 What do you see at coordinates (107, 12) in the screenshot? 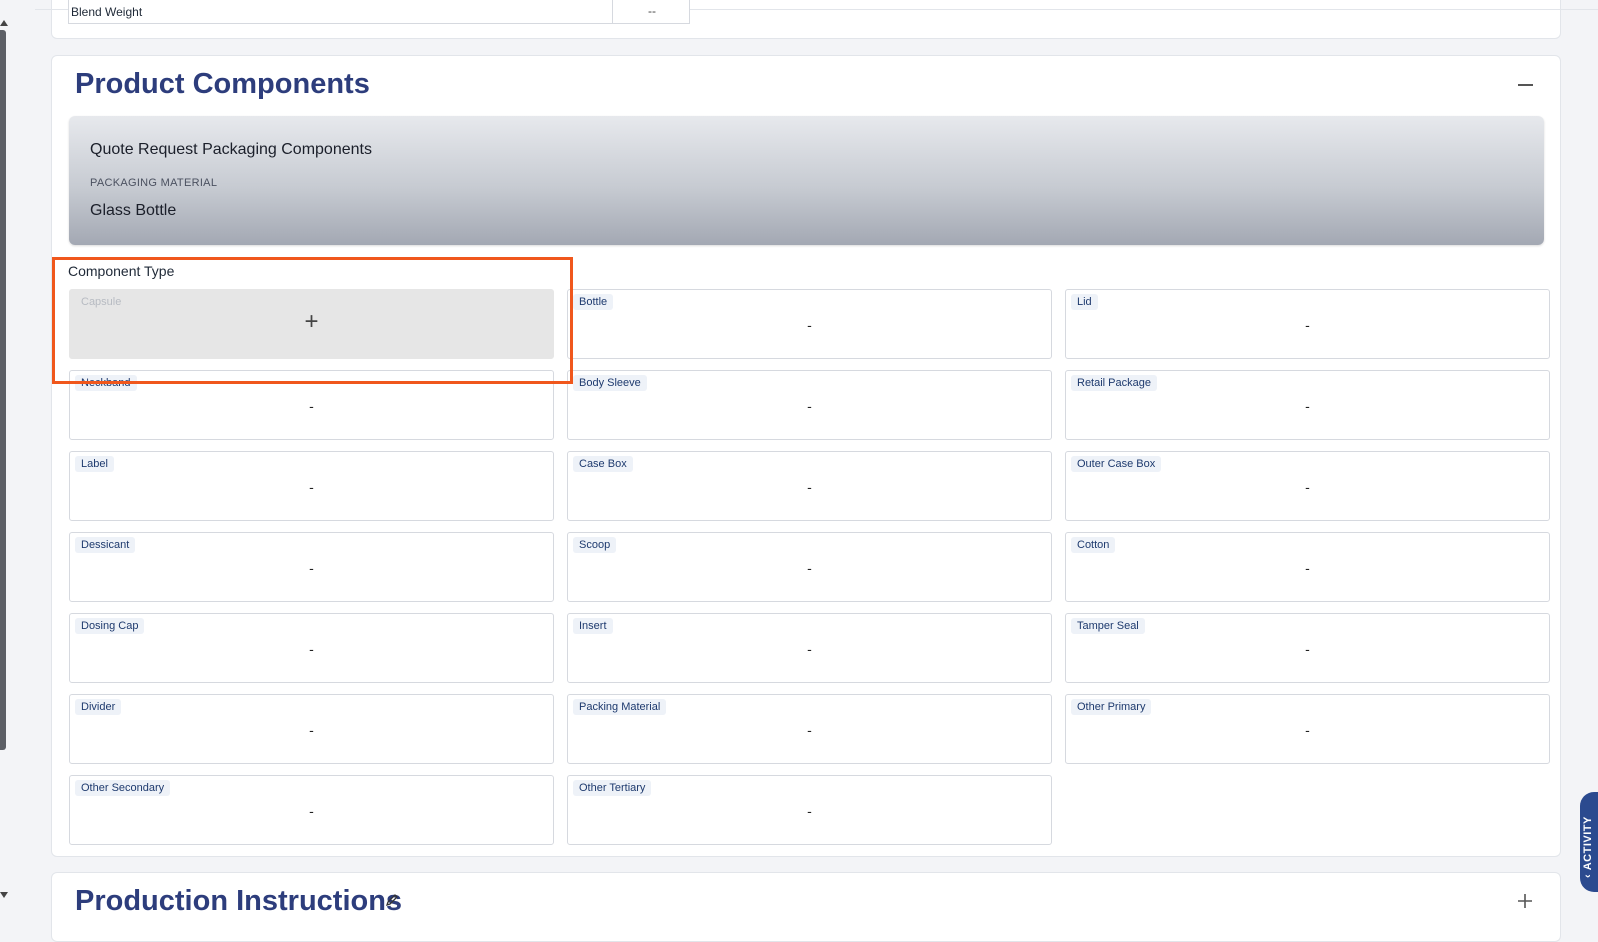
I see `blend-weight-label: Blend Weight` at bounding box center [107, 12].